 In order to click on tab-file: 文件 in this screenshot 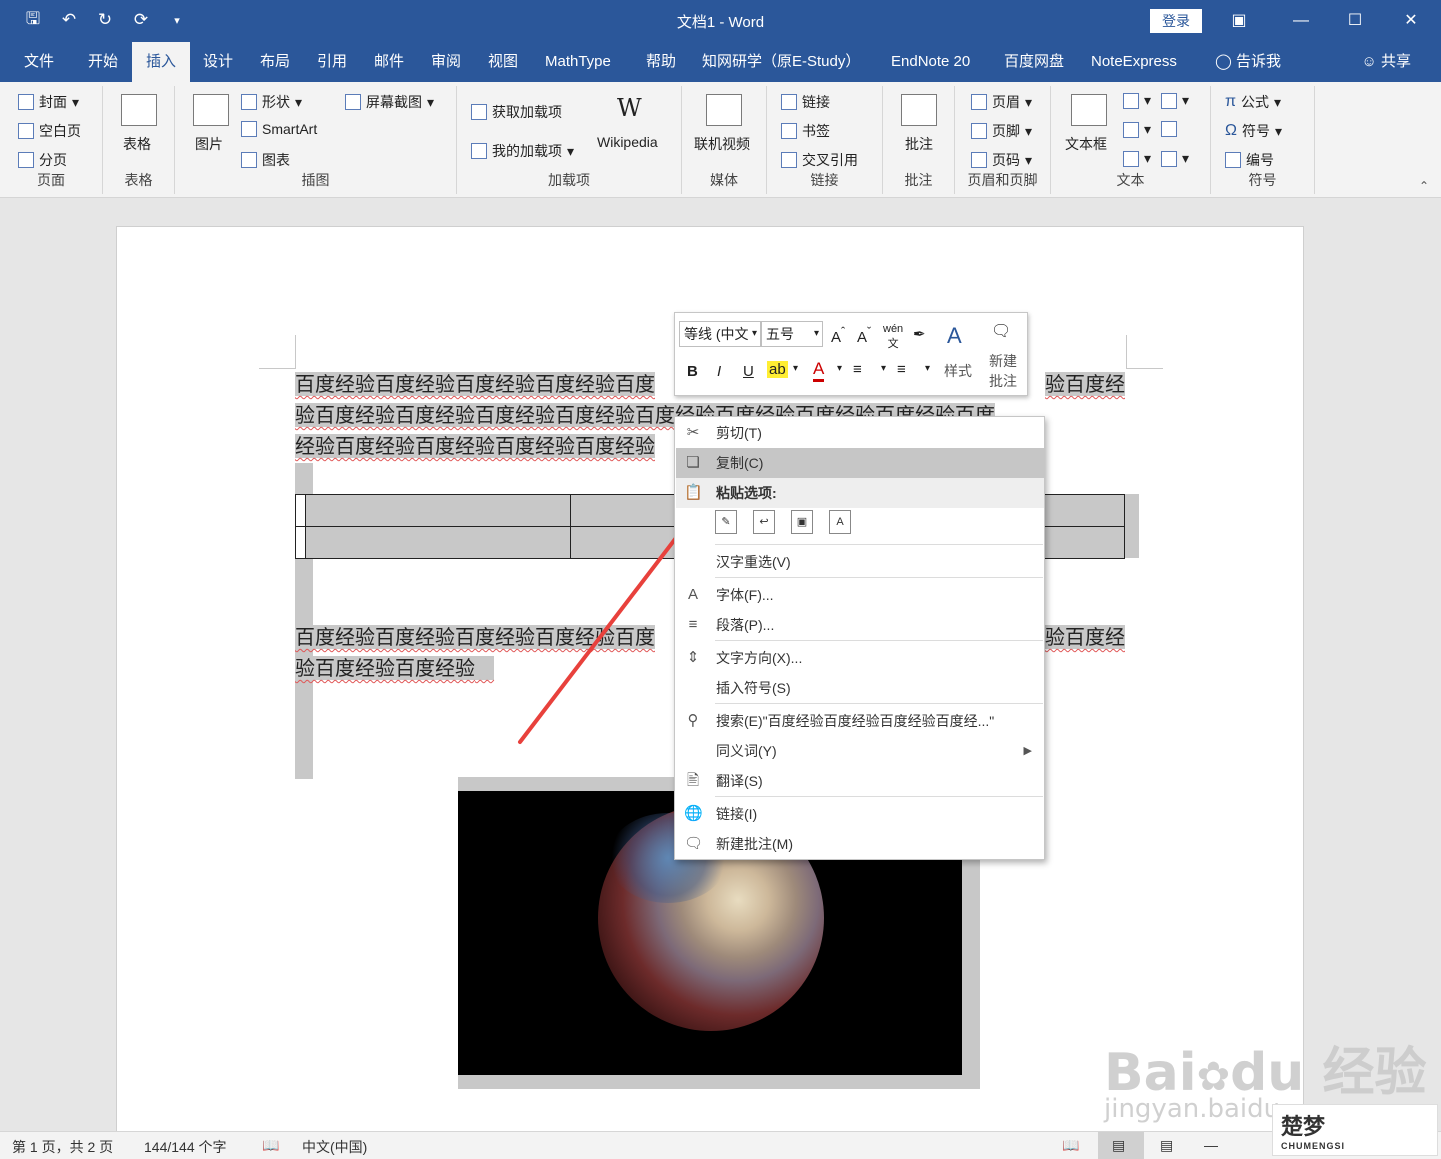, I will do `click(39, 62)`.